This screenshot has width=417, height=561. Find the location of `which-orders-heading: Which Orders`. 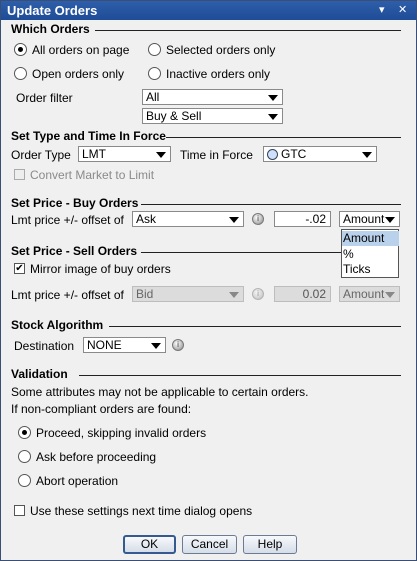

which-orders-heading: Which Orders is located at coordinates (50, 29).